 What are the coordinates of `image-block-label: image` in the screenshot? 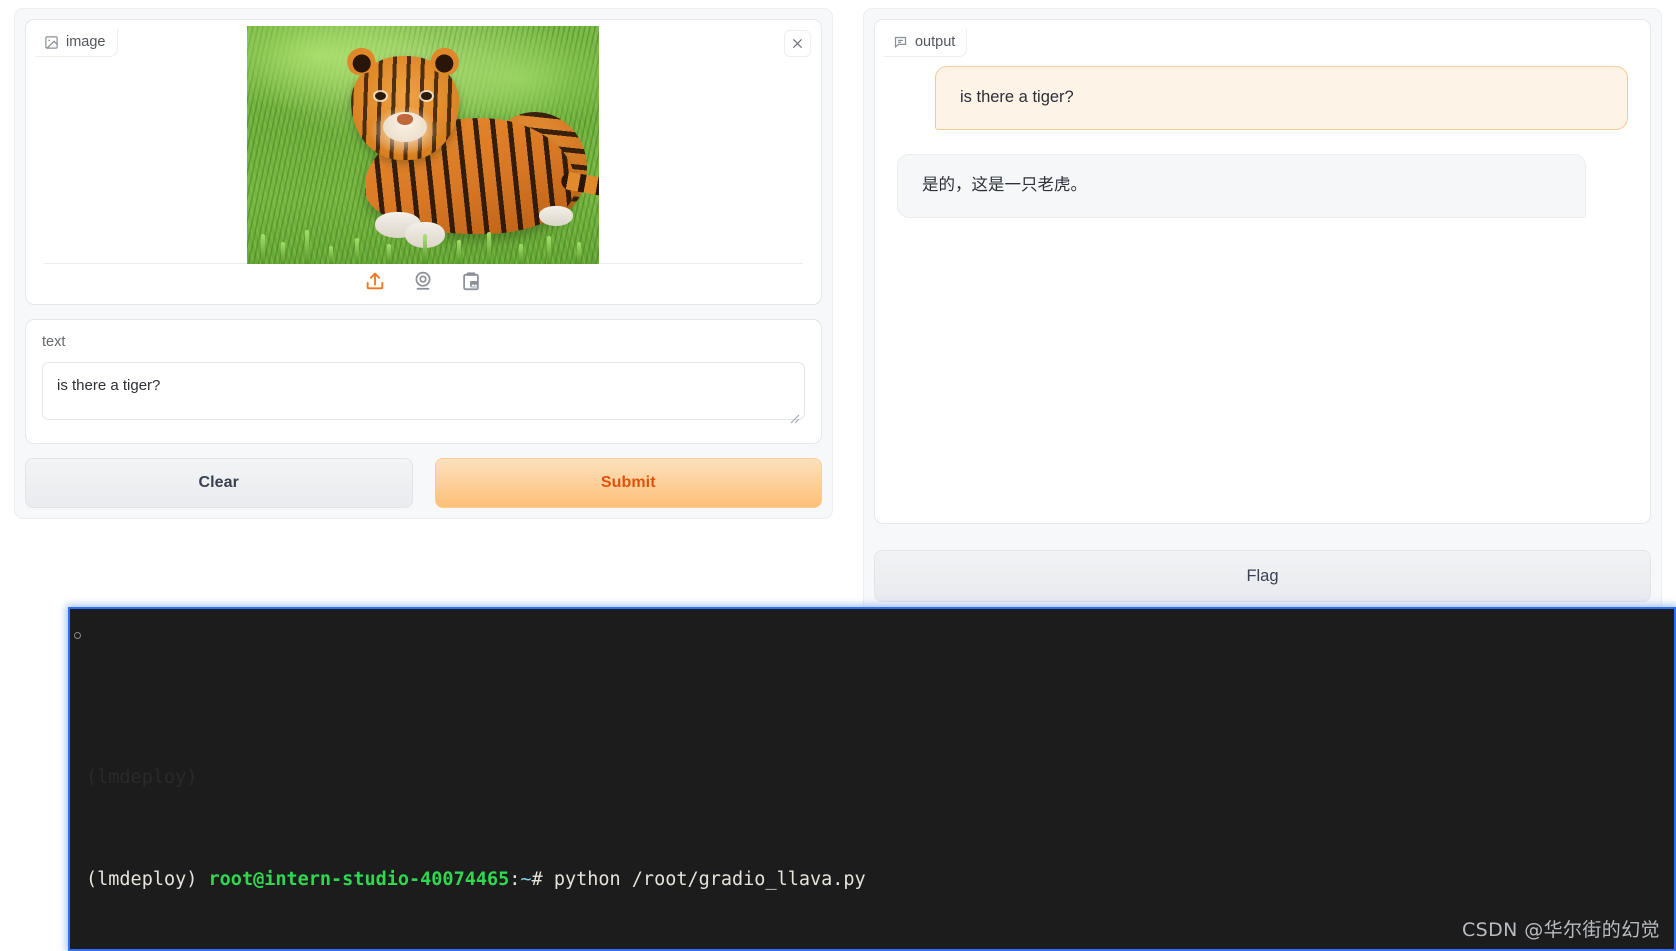 It's located at (76, 43).